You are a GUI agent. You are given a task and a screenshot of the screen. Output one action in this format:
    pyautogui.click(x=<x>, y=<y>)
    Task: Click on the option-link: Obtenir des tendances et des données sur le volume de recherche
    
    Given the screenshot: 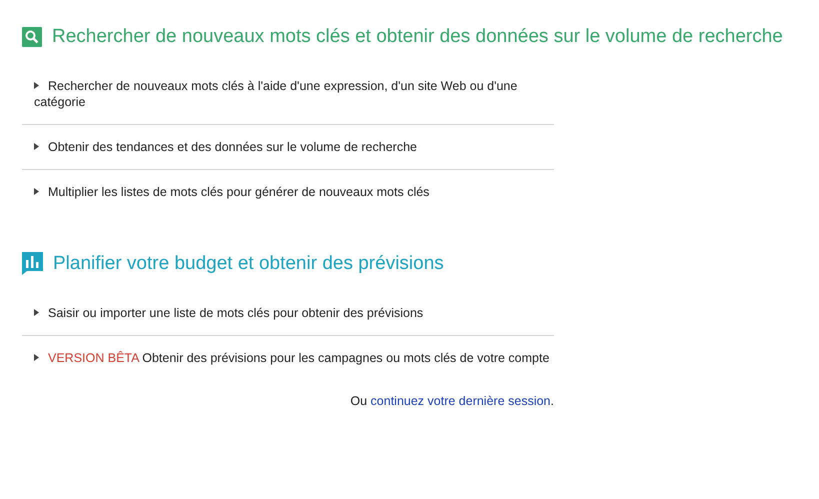 What is the action you would take?
    pyautogui.click(x=294, y=147)
    